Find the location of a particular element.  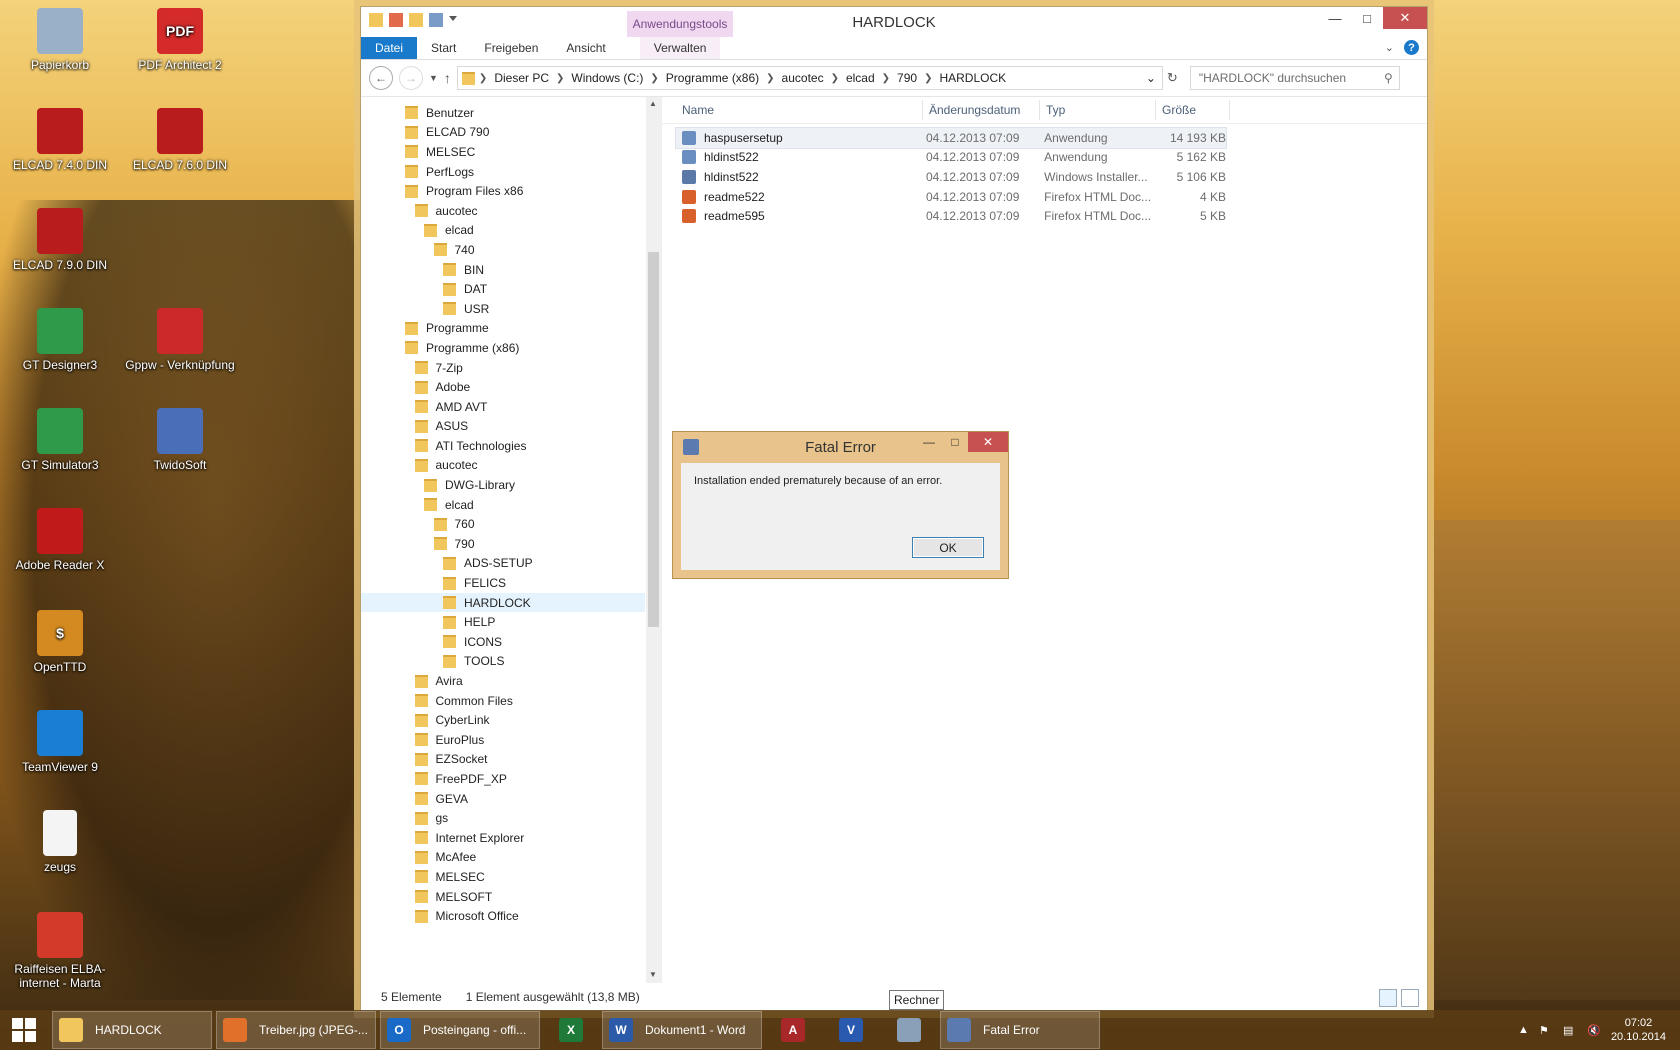

large-icons-view-icon is located at coordinates (1410, 998).